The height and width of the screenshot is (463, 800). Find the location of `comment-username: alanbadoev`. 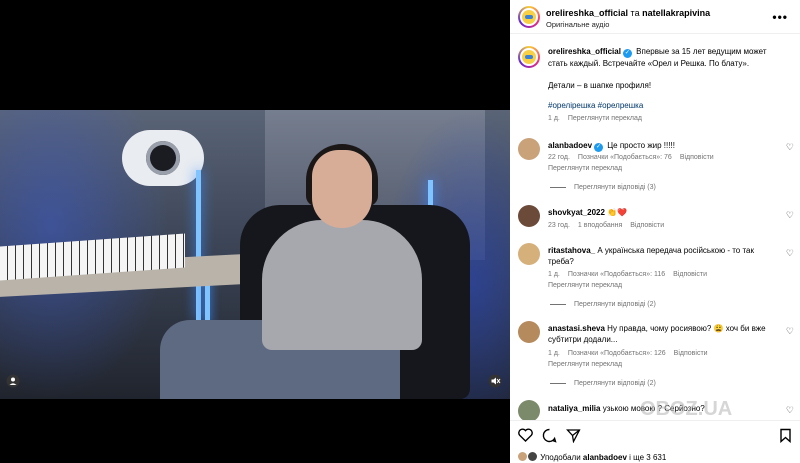

comment-username: alanbadoev is located at coordinates (570, 145).